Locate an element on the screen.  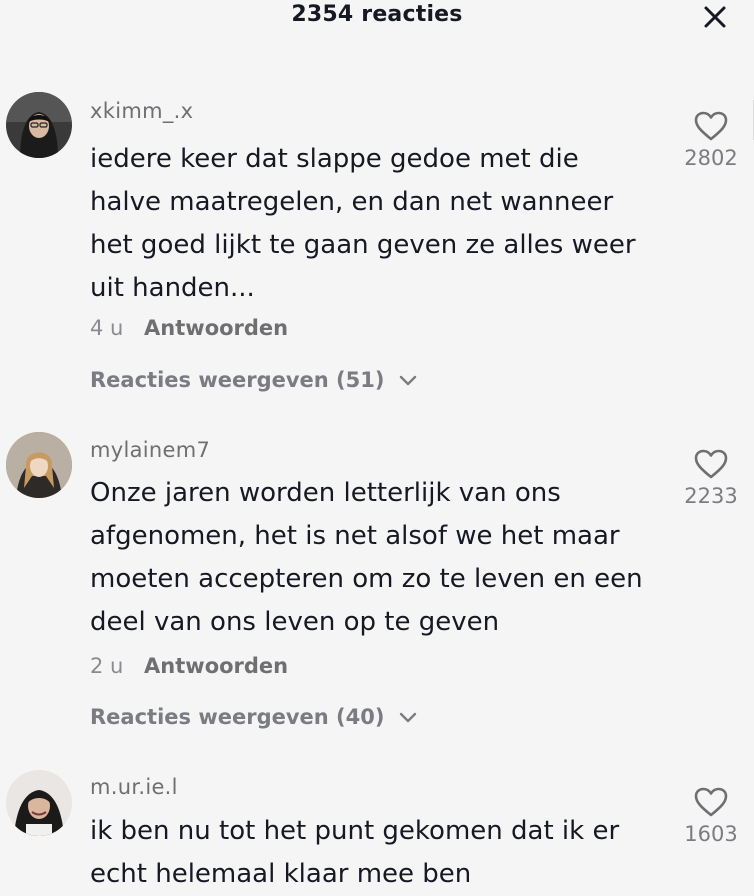
like-control: 1603 is located at coordinates (711, 816).